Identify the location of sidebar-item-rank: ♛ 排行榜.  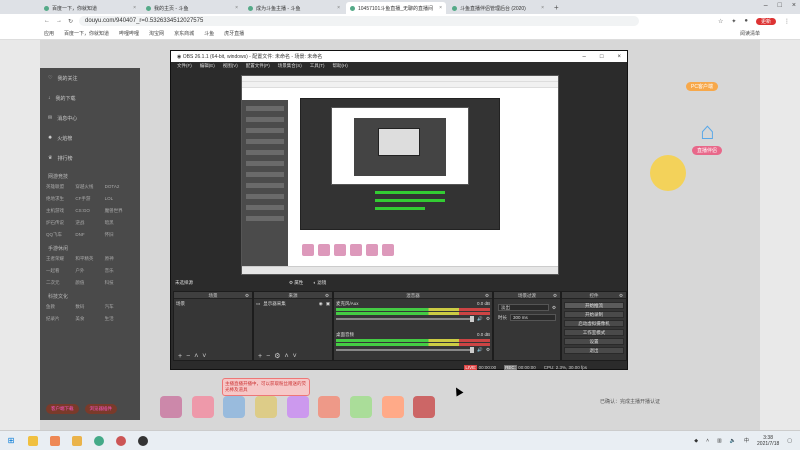
(90, 158).